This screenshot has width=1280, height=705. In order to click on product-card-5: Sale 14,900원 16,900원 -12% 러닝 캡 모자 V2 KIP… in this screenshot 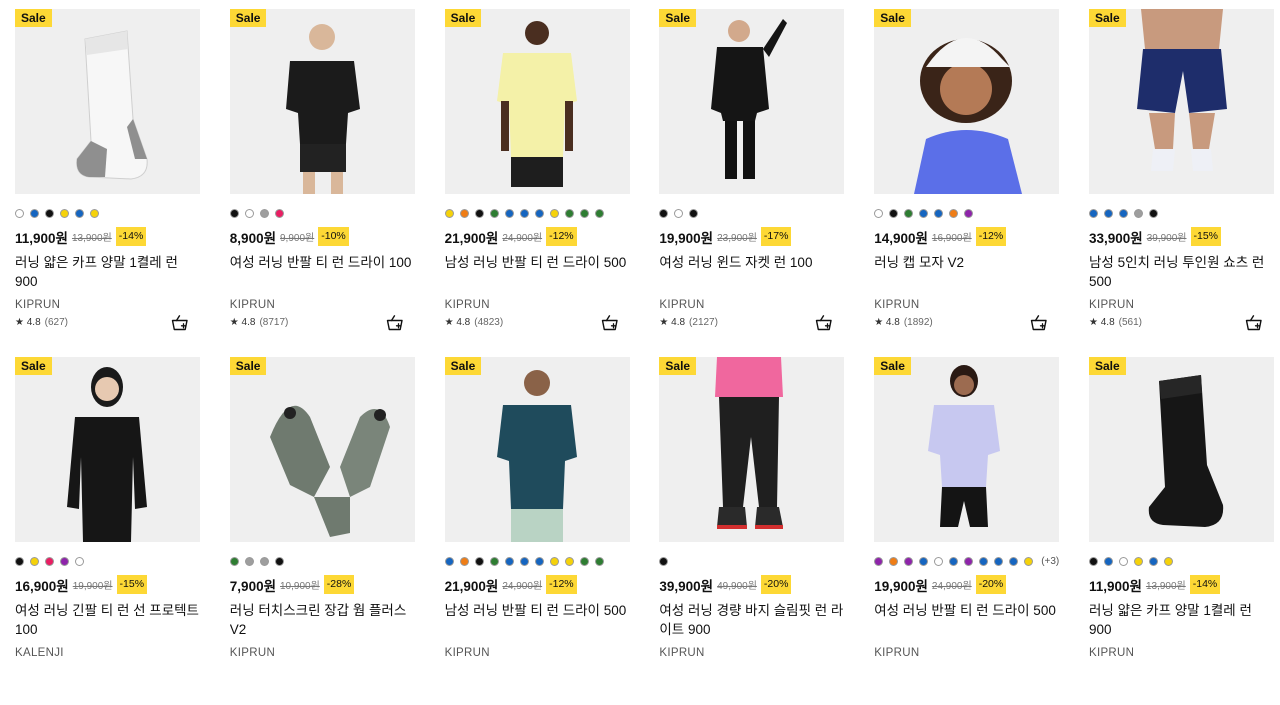, I will do `click(967, 183)`.